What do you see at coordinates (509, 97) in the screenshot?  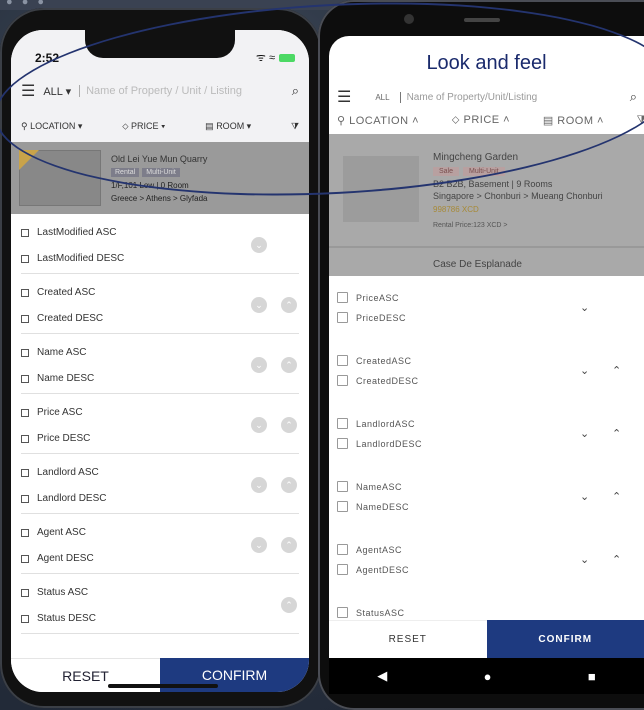 I see `search-input: Name of Property/Unit/Listing` at bounding box center [509, 97].